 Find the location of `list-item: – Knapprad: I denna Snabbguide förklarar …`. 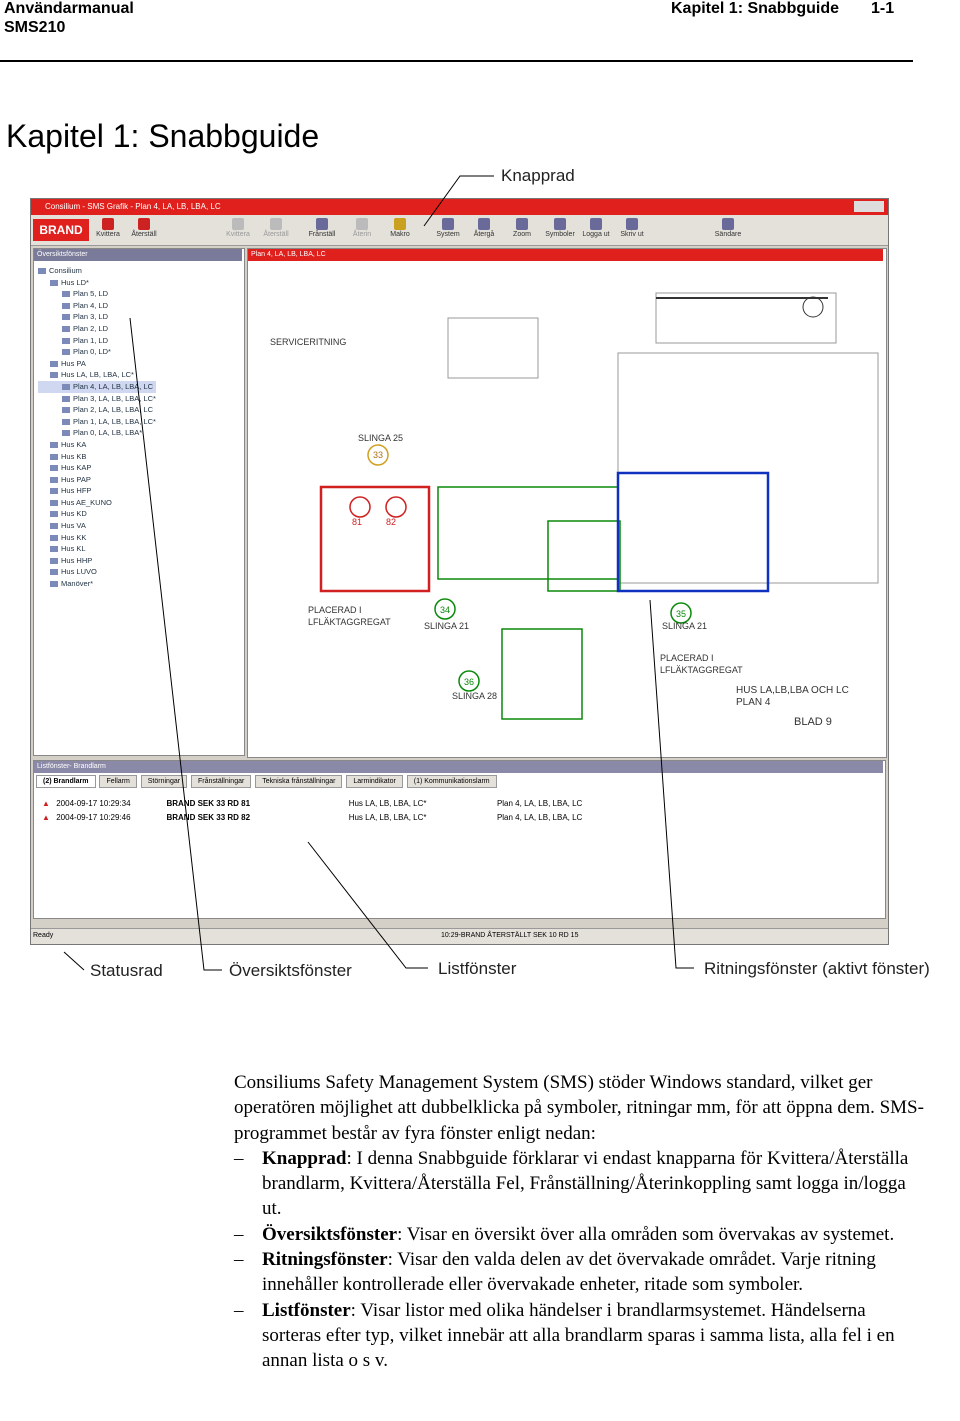

list-item: – Knapprad: I denna Snabbguide förklarar … is located at coordinates (571, 1183).